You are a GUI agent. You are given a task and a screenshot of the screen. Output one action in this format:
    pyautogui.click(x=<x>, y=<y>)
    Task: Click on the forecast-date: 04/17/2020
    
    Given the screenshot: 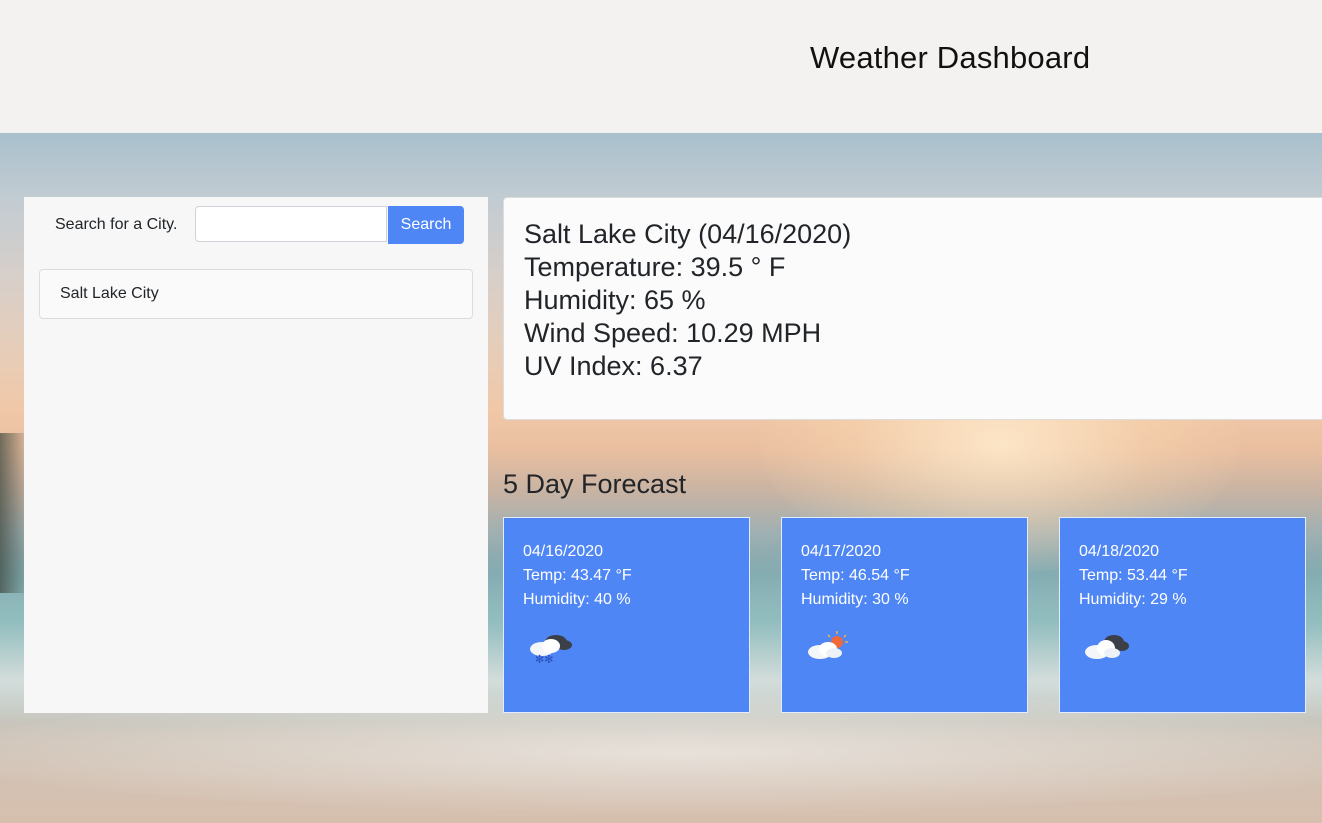 What is the action you would take?
    pyautogui.click(x=841, y=551)
    